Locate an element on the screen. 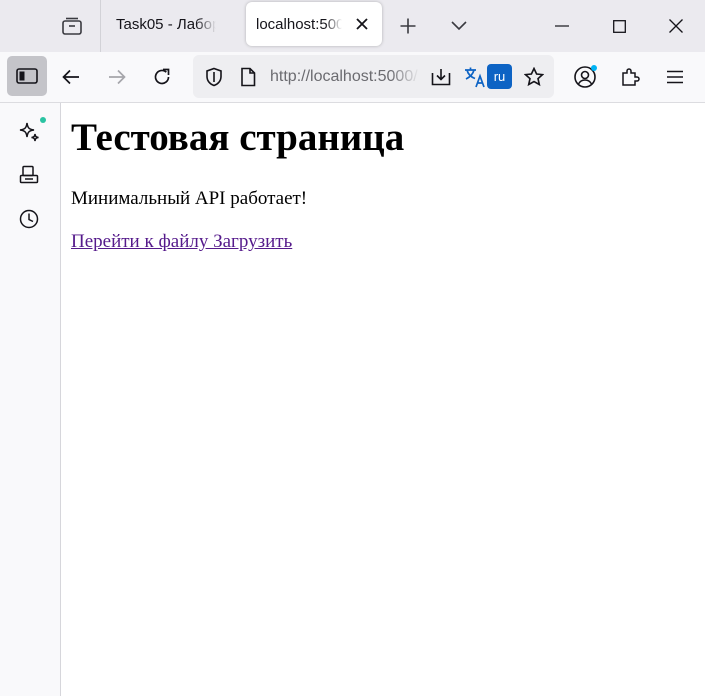 This screenshot has width=705, height=696. arrow-left-icon is located at coordinates (71, 77).